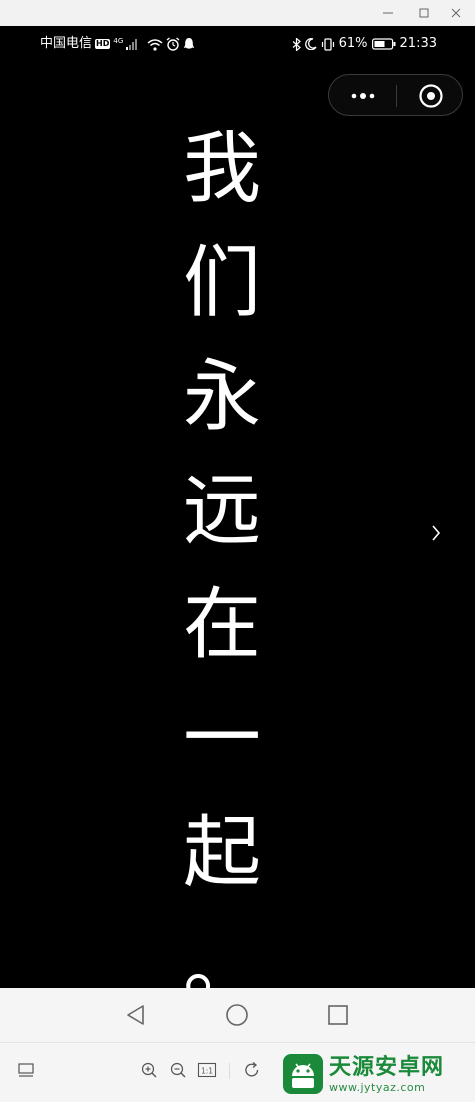 This screenshot has height=1102, width=475. Describe the element at coordinates (221, 853) in the screenshot. I see `poem-char: 起` at that location.